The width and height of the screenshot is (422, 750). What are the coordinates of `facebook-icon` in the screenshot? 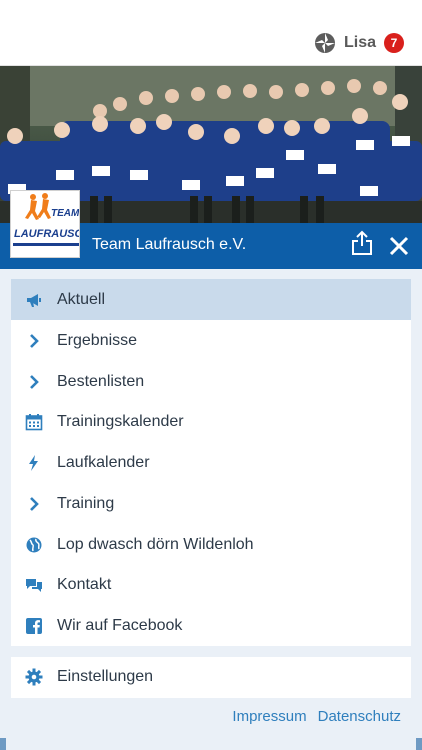 It's located at (34, 625).